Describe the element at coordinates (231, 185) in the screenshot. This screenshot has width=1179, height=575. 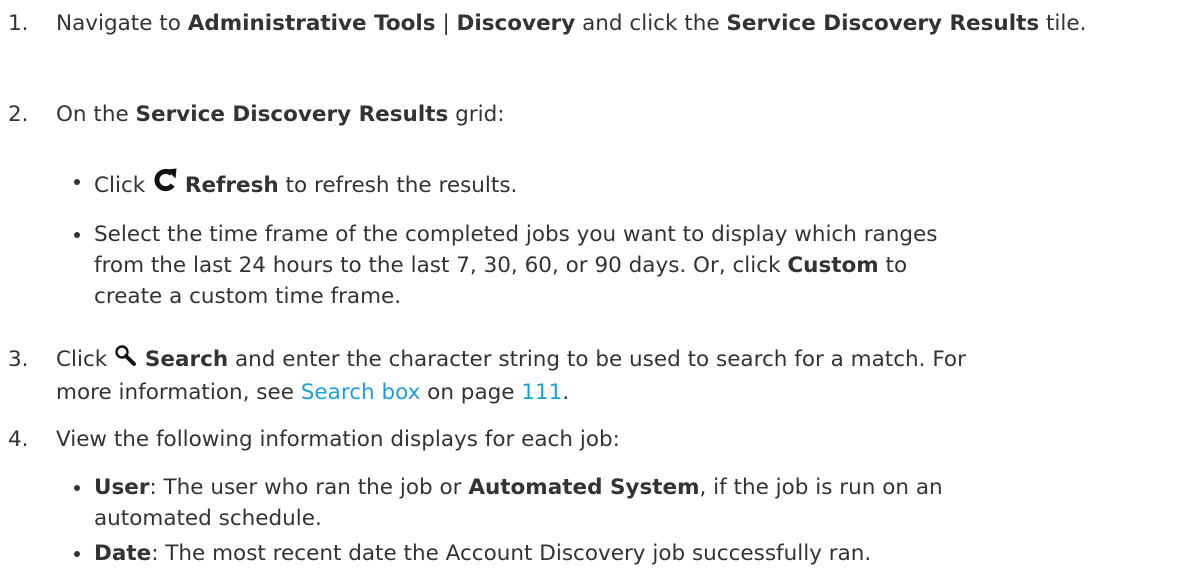
I see `refresh-label: Refresh` at that location.